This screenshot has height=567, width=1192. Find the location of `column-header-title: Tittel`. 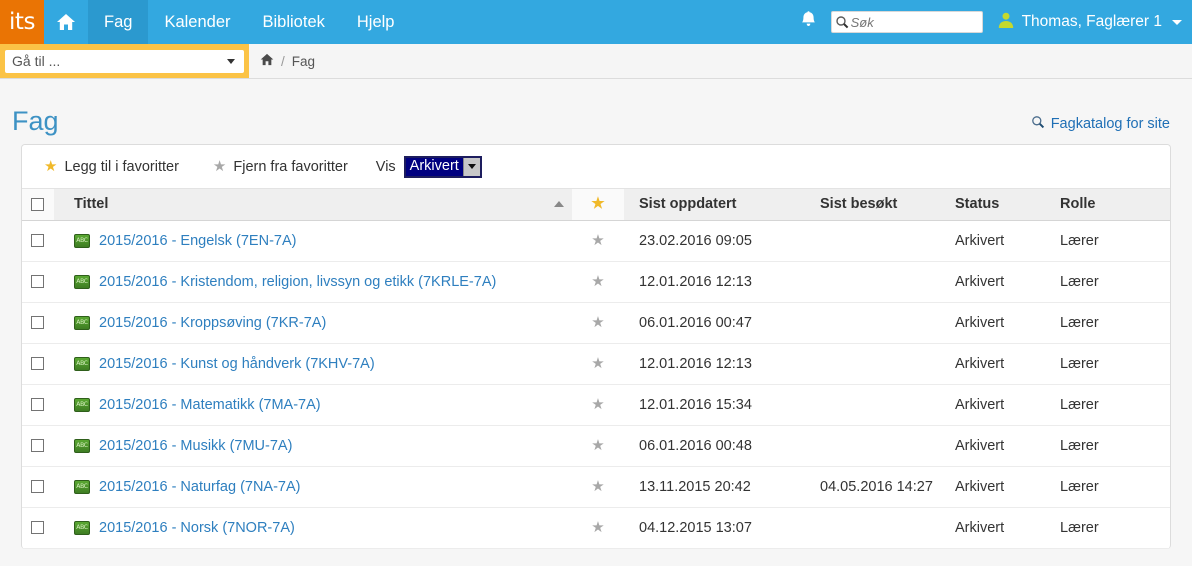

column-header-title: Tittel is located at coordinates (313, 205).